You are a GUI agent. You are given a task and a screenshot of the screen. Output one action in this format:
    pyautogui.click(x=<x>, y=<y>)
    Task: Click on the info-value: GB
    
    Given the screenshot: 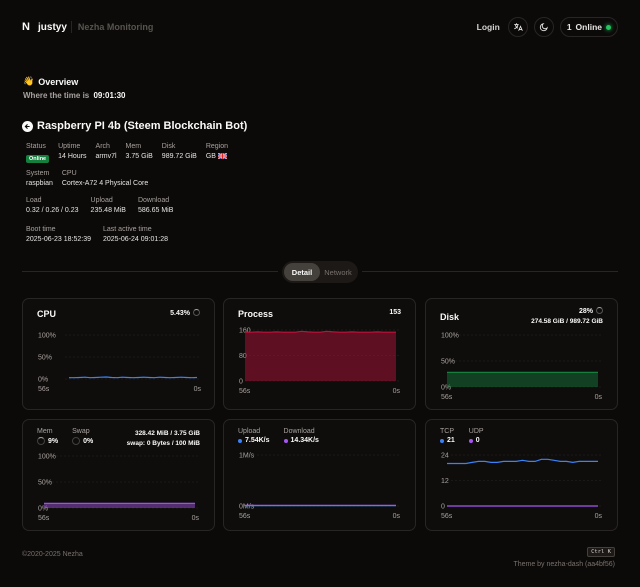 What is the action you would take?
    pyautogui.click(x=217, y=156)
    